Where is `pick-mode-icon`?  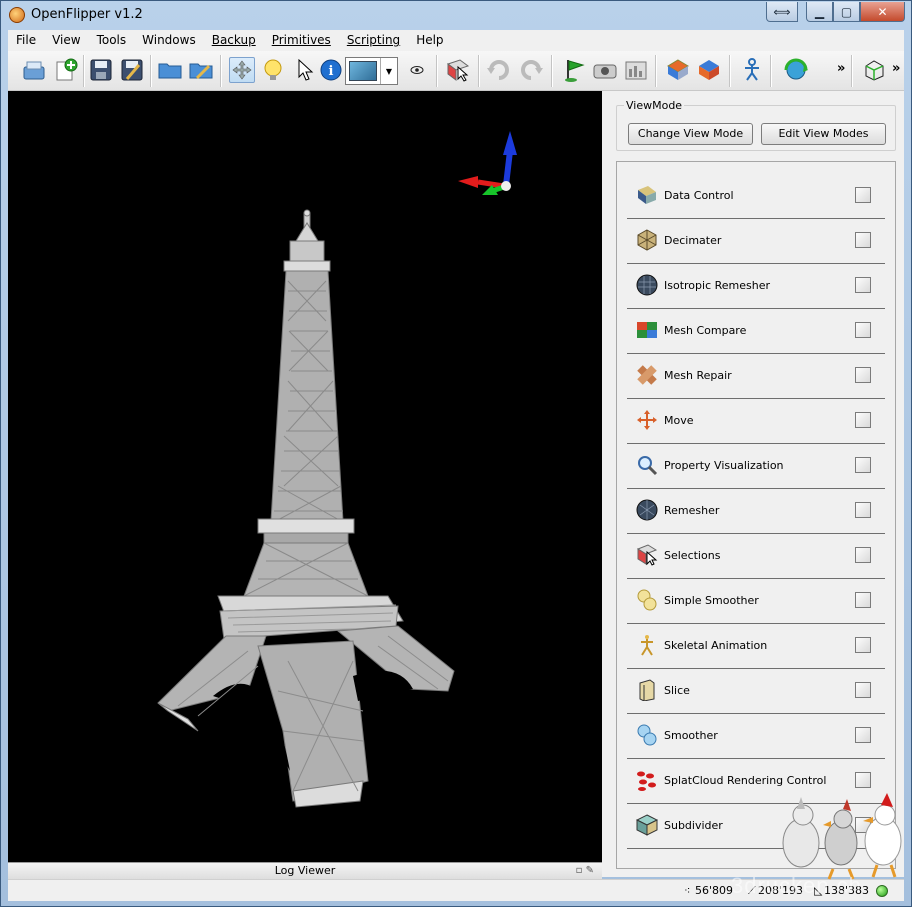
pick-mode-icon is located at coordinates (305, 70).